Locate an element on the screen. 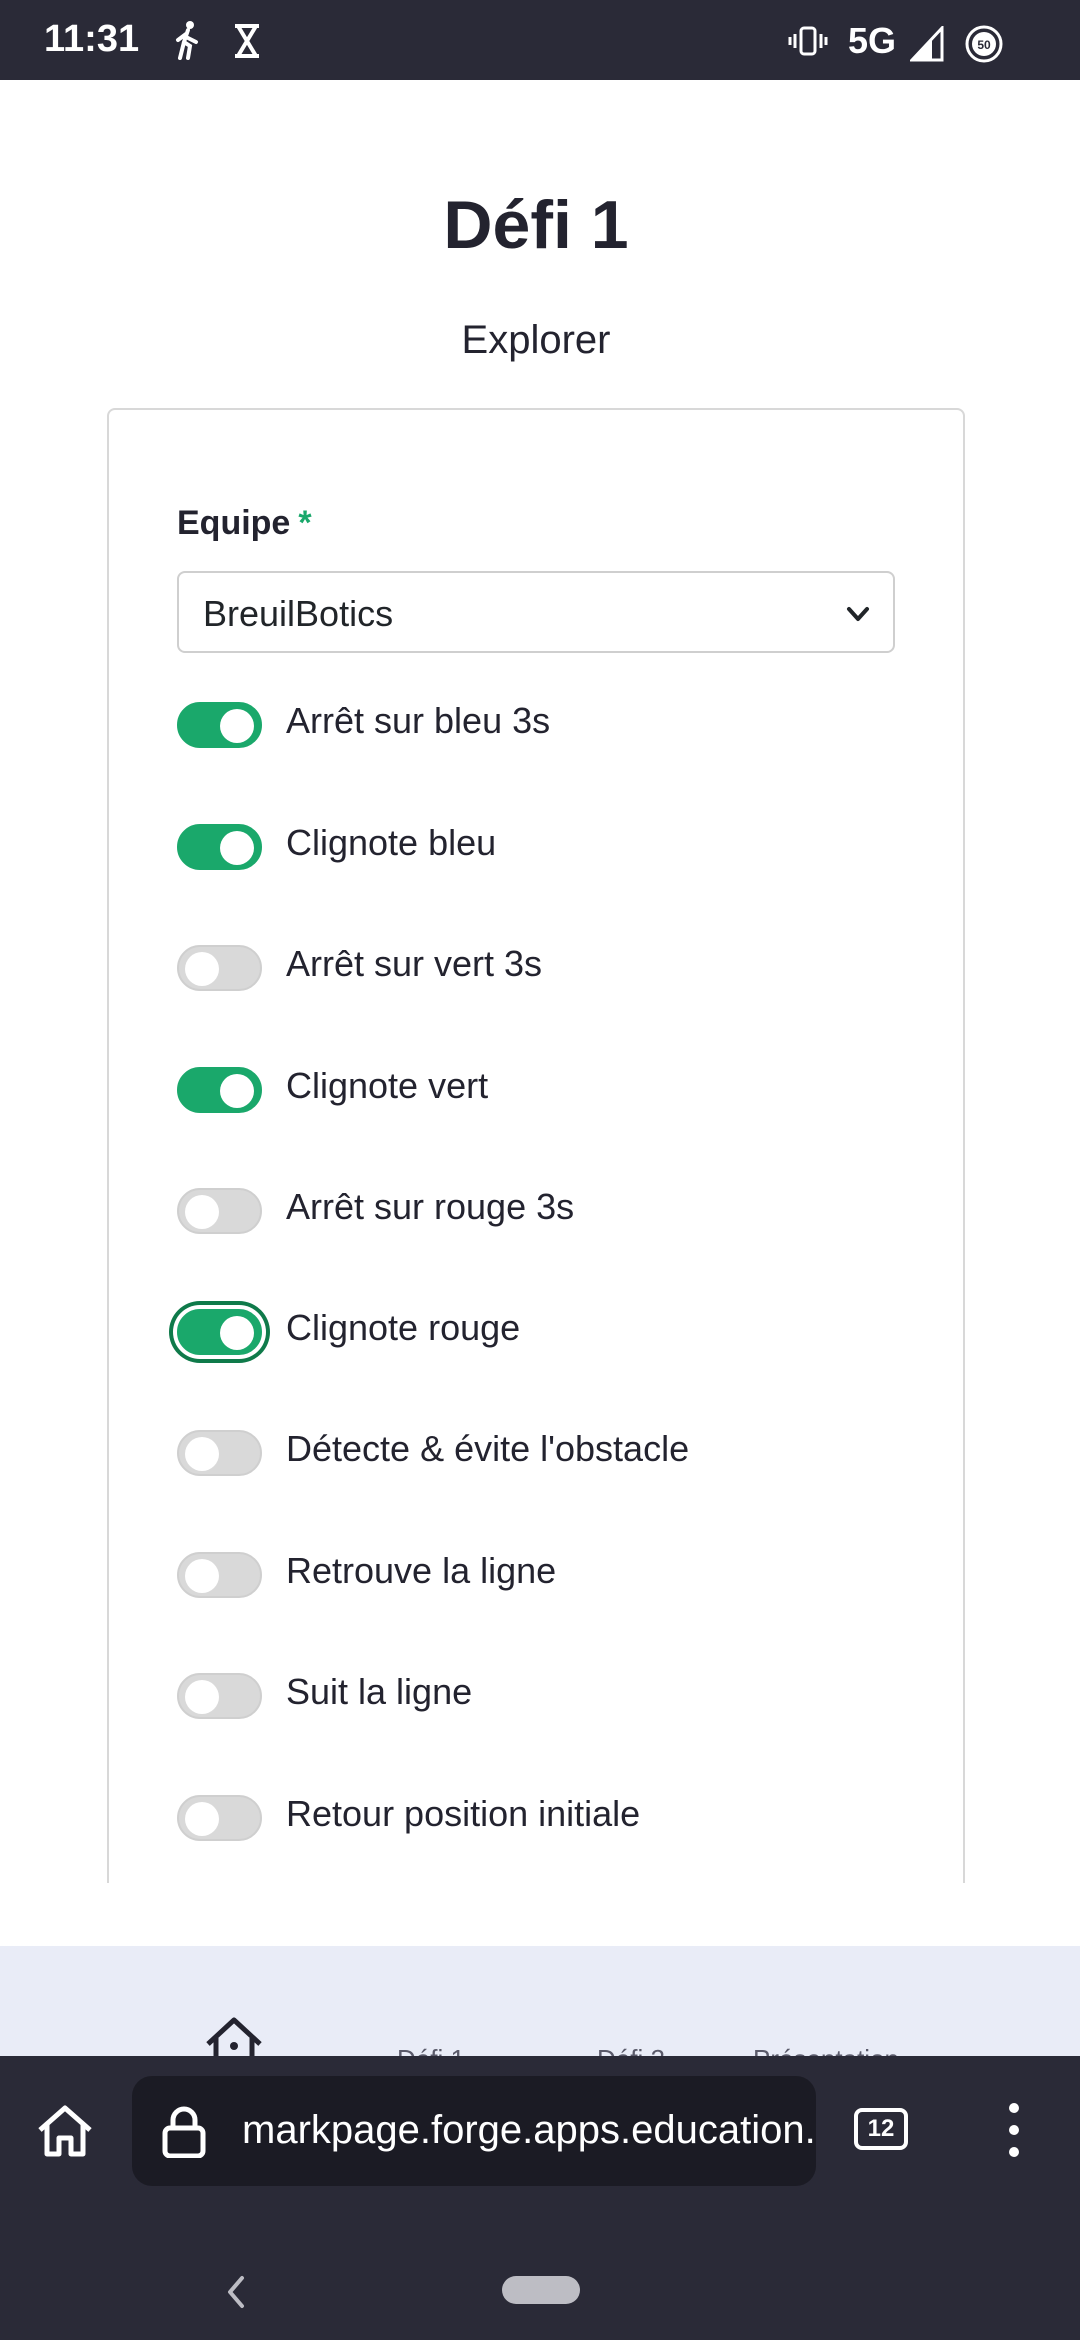 The image size is (1080, 2340). hourglass-icon is located at coordinates (247, 41).